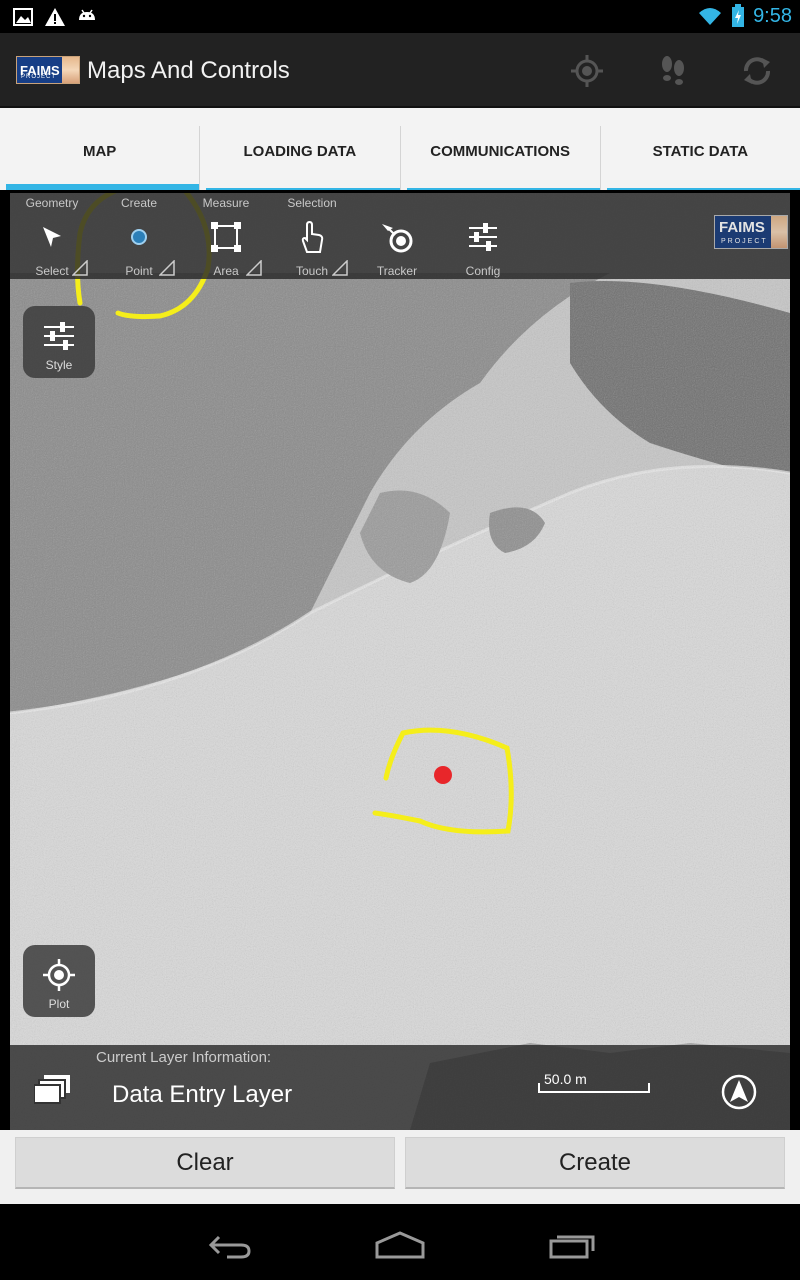 This screenshot has width=800, height=1280. I want to click on compass-icon, so click(739, 1092).